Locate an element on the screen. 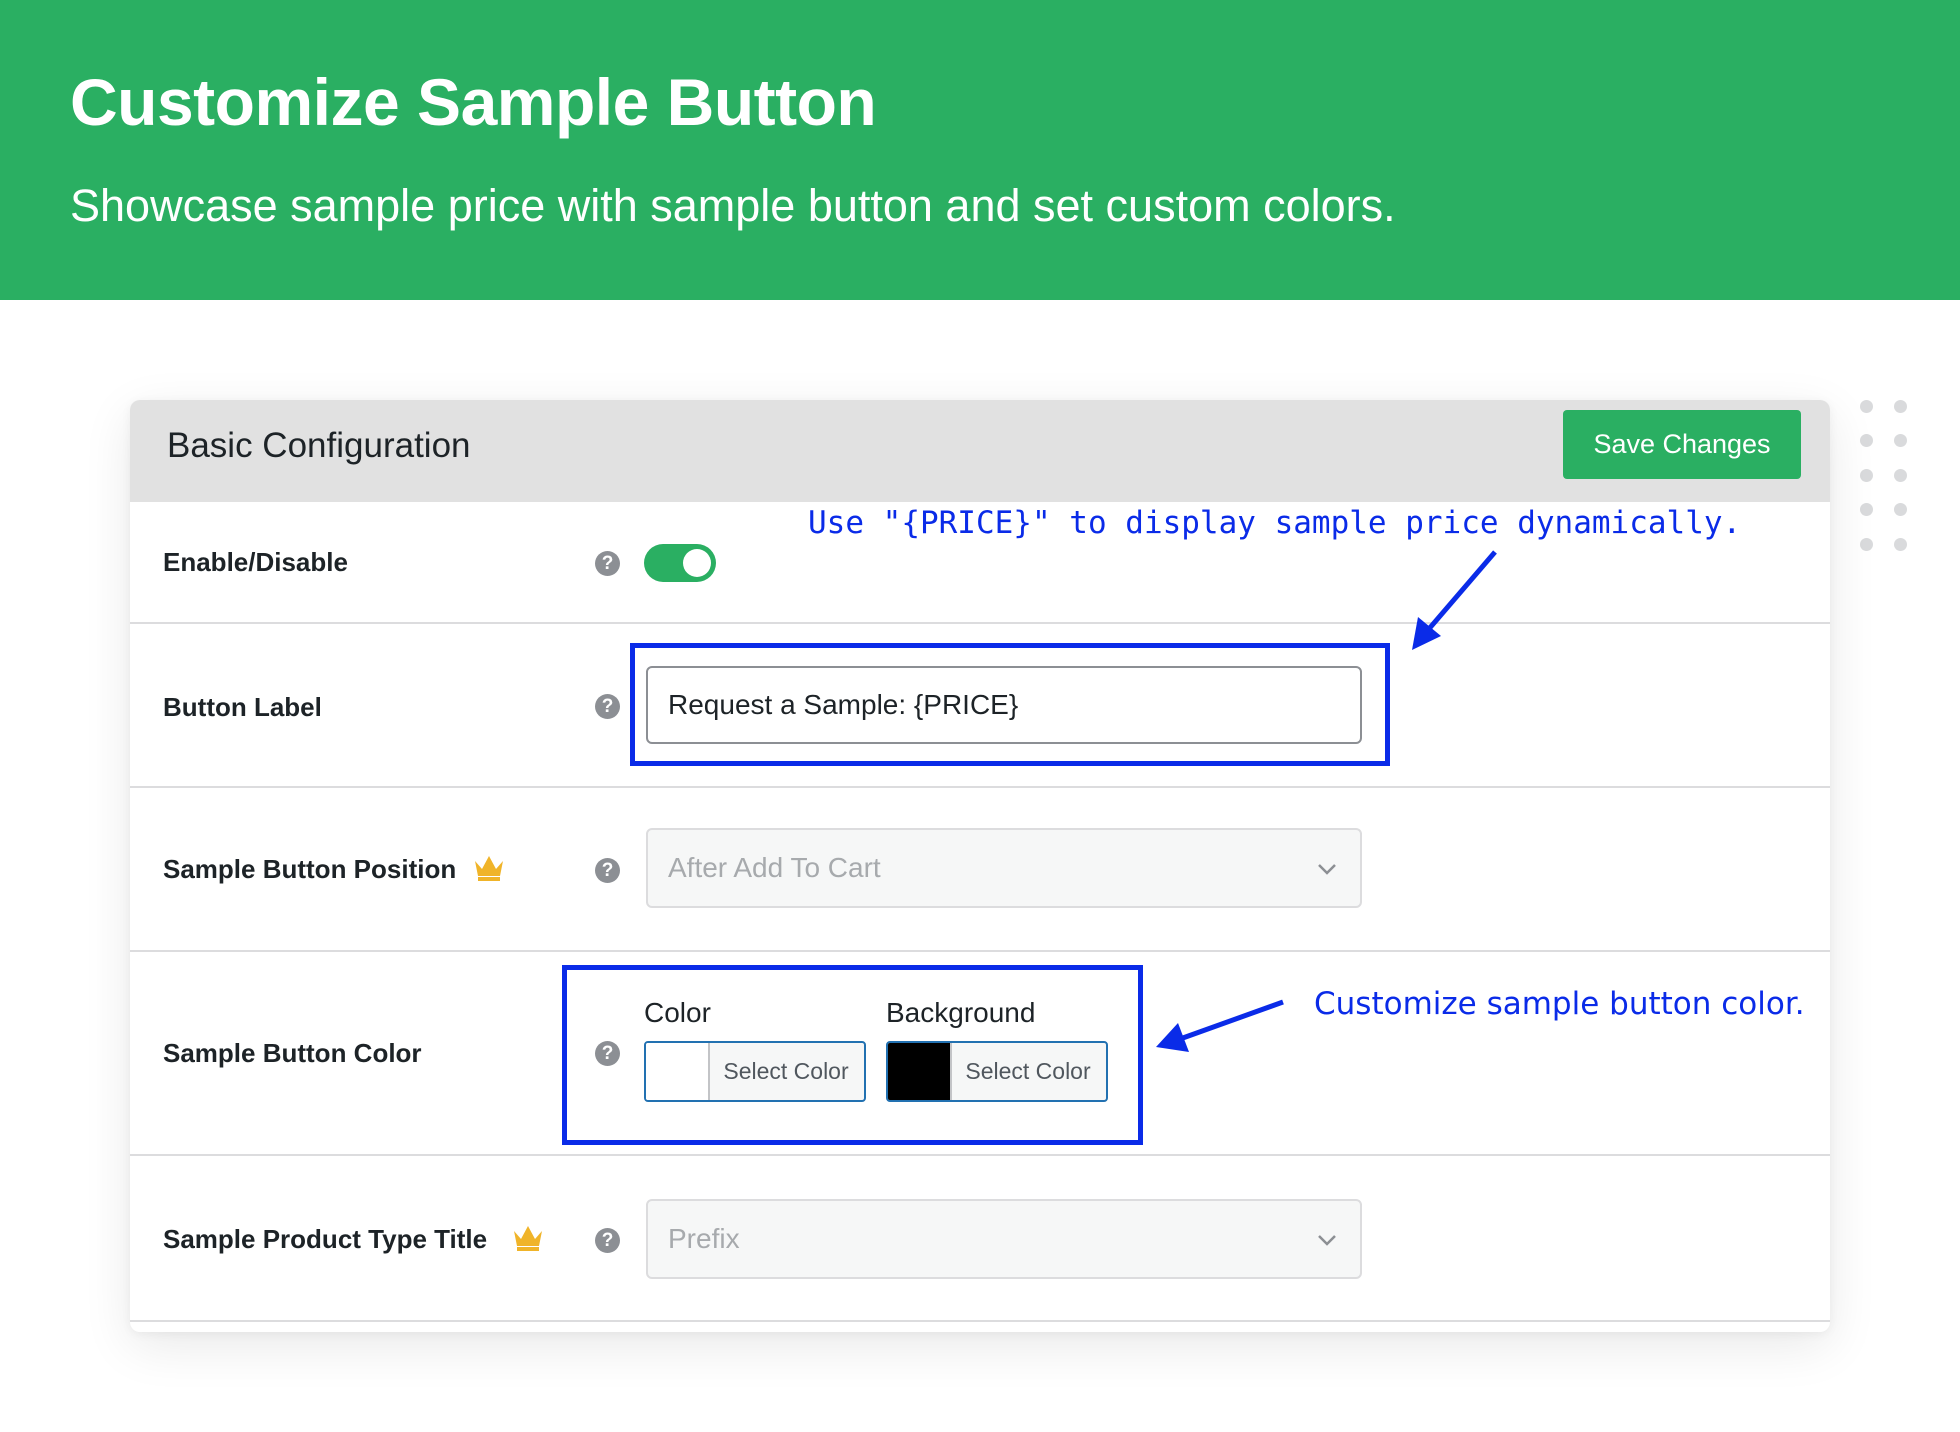  position-label: Sample Button Position is located at coordinates (310, 869).